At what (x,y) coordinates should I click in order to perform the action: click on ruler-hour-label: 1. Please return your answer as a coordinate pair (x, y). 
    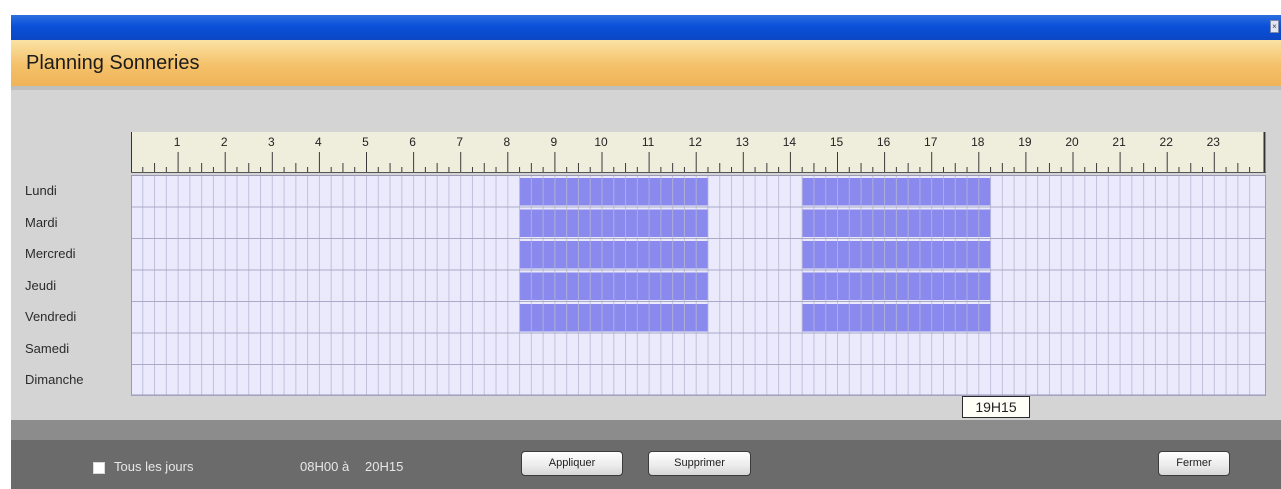
    Looking at the image, I should click on (177, 142).